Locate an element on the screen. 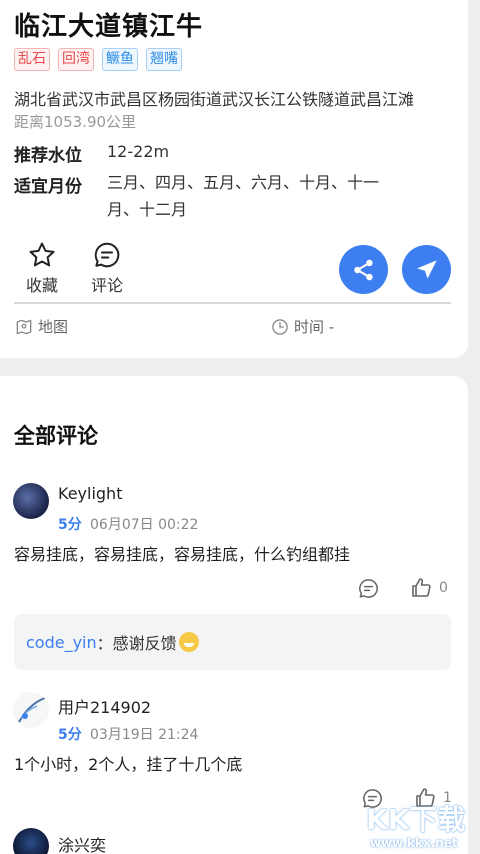  watermark-url: www.kkx.net is located at coordinates (414, 843).